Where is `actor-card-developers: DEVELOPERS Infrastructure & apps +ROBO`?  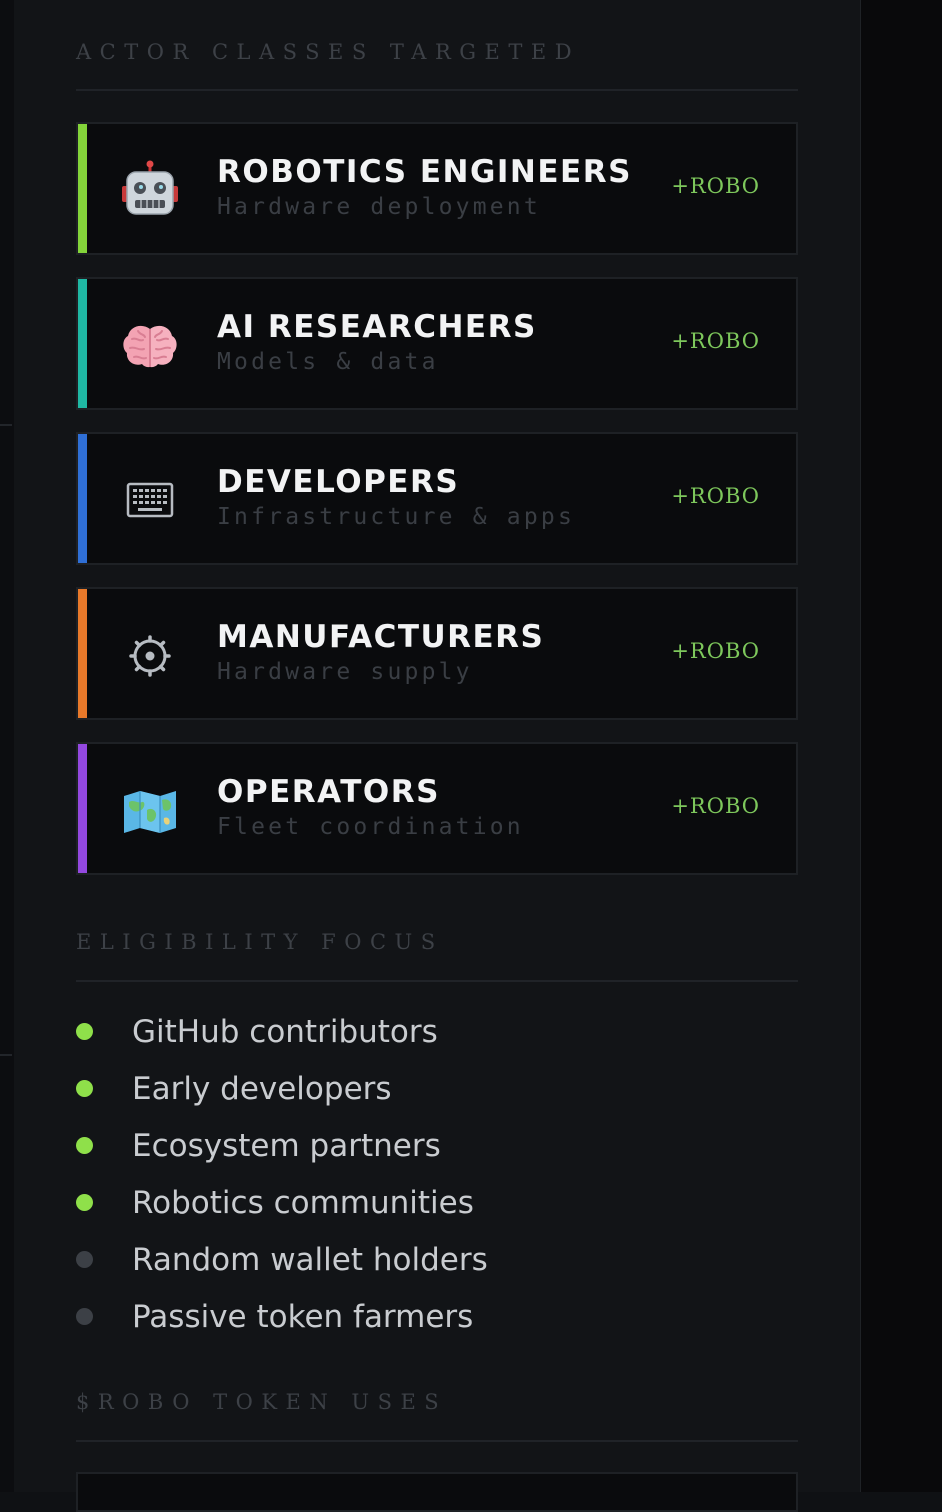 actor-card-developers: DEVELOPERS Infrastructure & apps +ROBO is located at coordinates (437, 498).